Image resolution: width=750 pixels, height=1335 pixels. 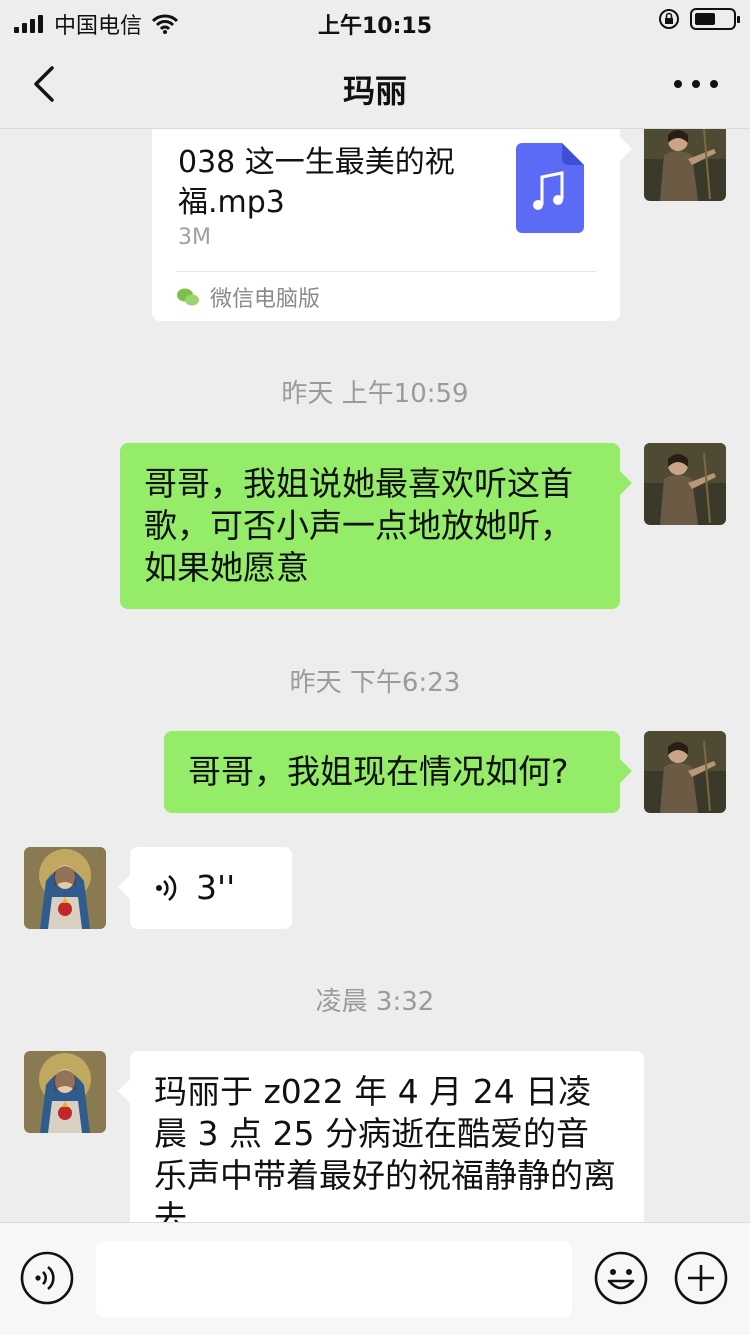 I want to click on rotation-lock-icon, so click(x=669, y=19).